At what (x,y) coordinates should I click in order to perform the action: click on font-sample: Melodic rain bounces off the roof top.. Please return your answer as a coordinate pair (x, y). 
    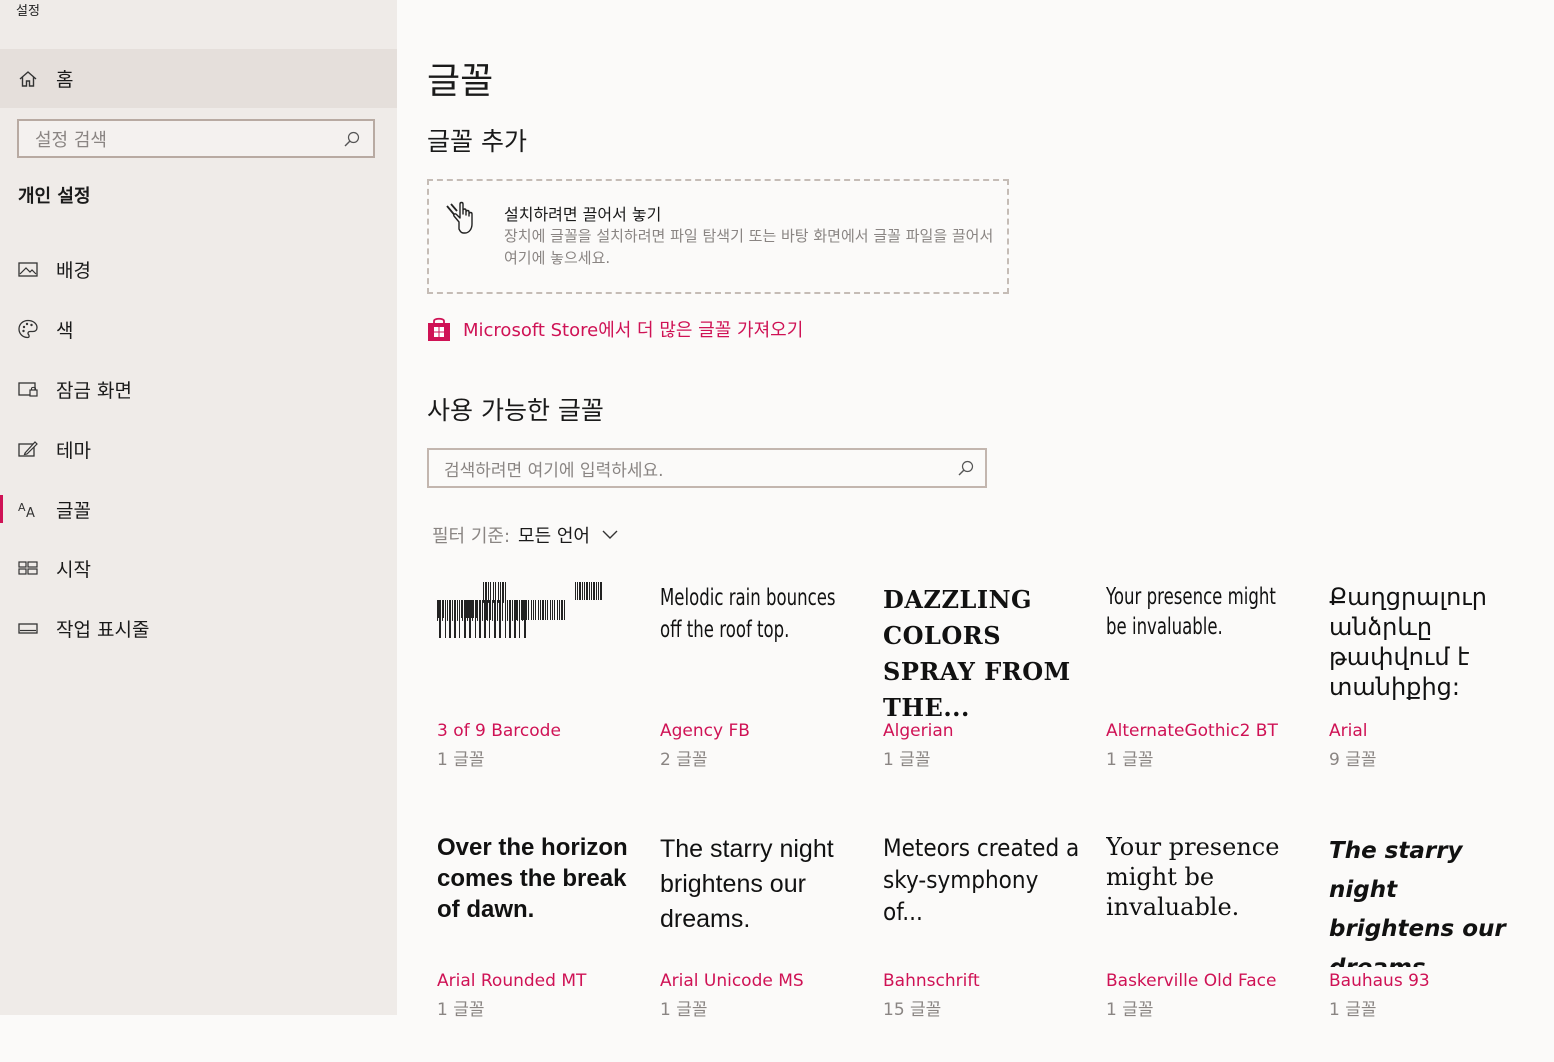
    Looking at the image, I should click on (748, 614).